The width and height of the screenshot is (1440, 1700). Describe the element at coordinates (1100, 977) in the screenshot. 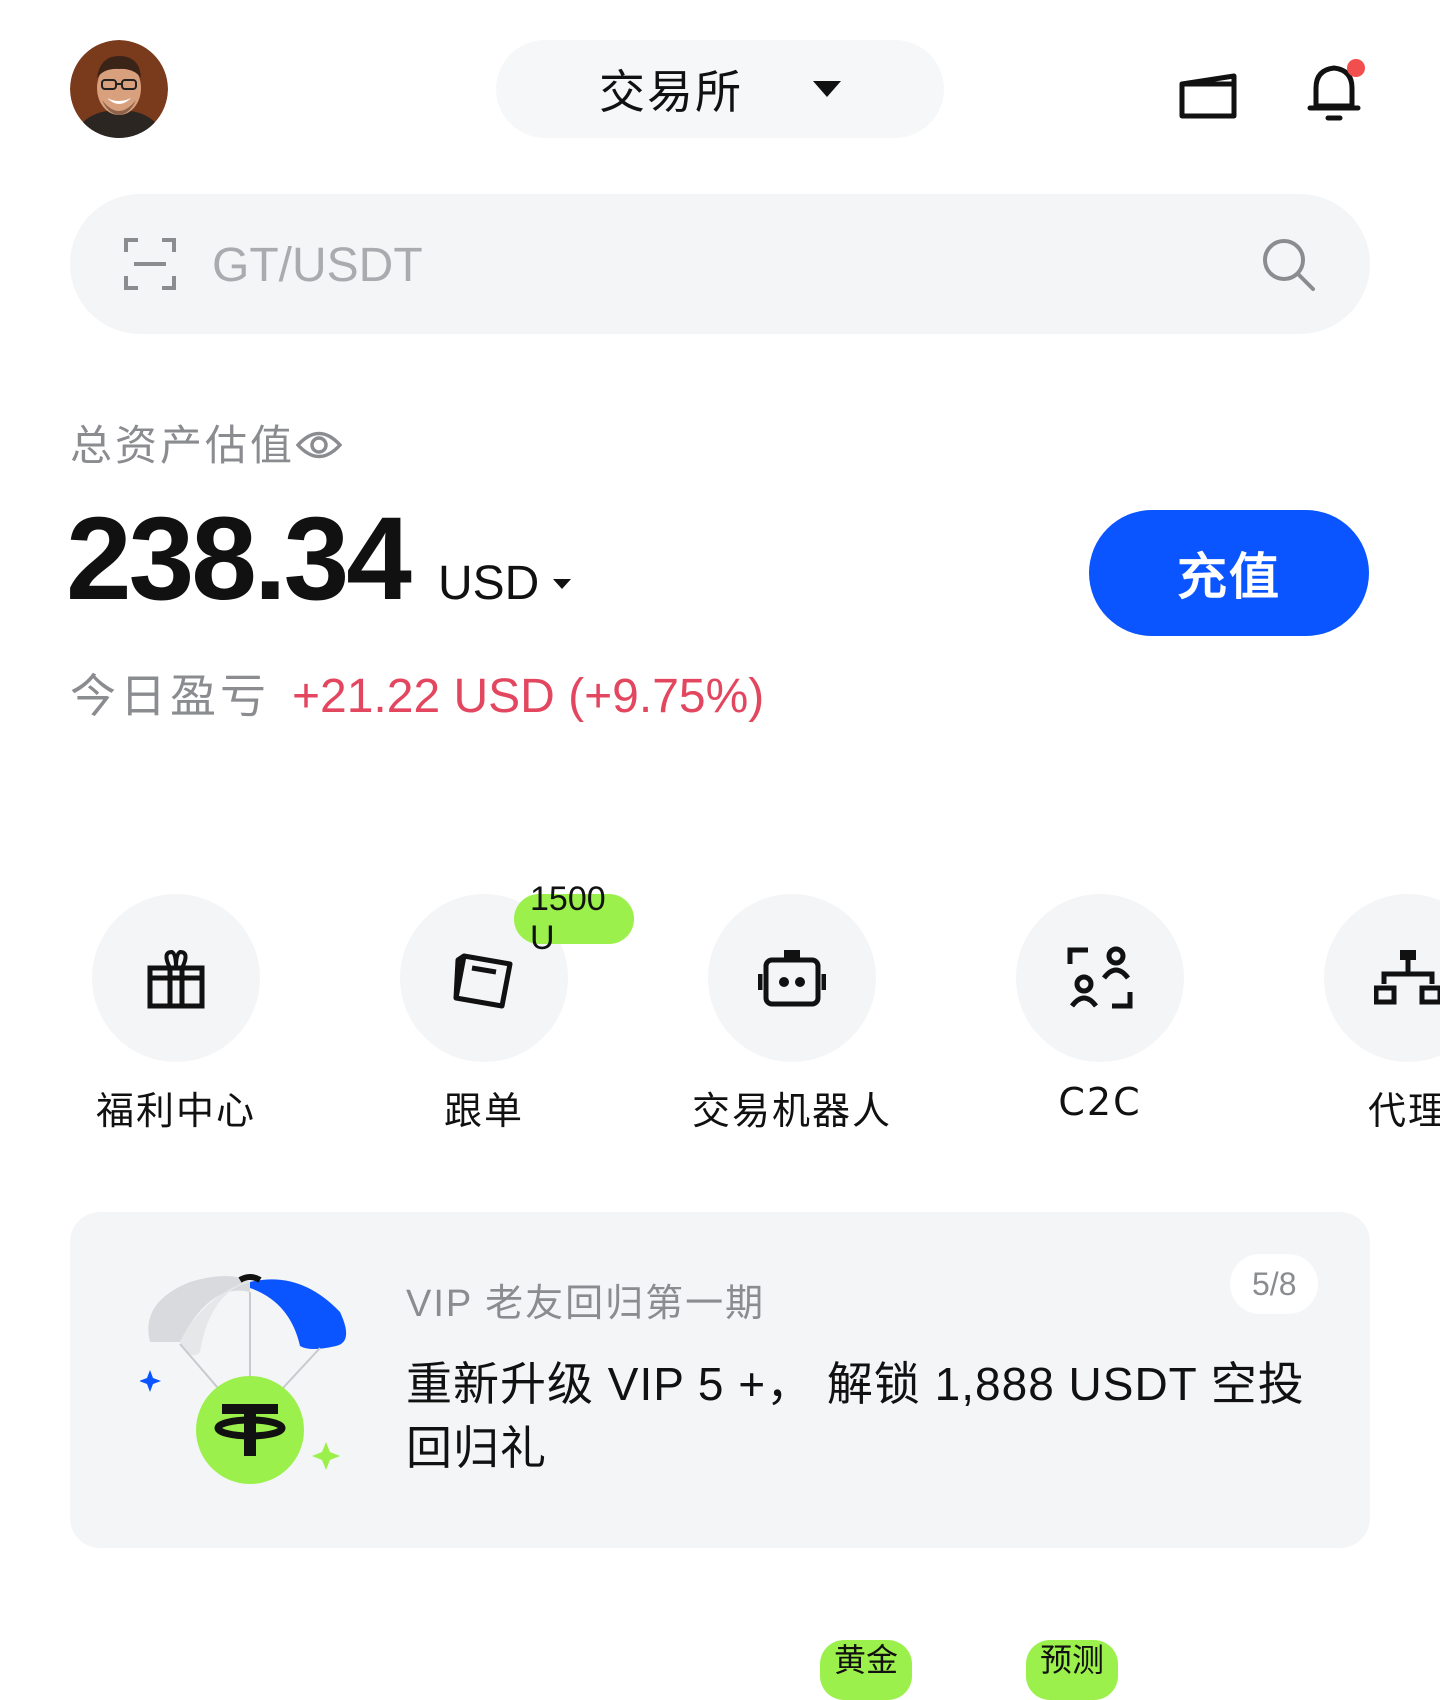

I see `c2c-icon` at that location.